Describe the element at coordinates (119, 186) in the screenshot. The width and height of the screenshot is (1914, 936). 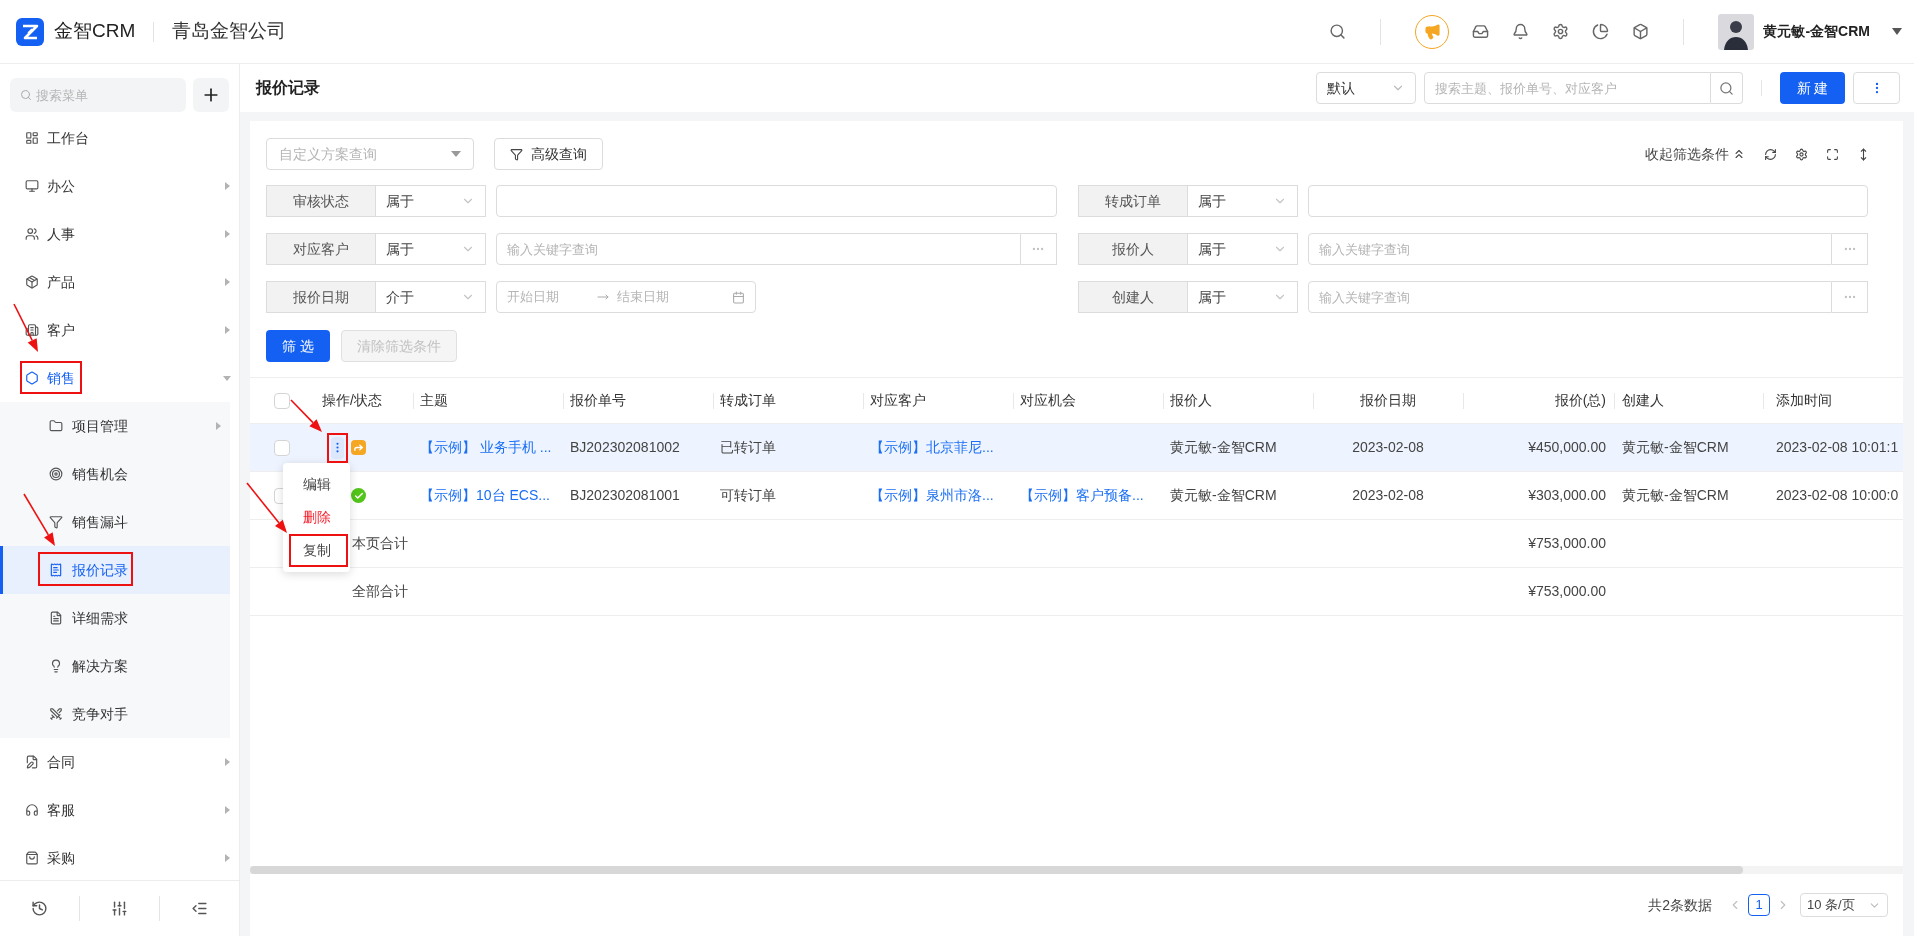
I see `sidebar-item: 办公` at that location.